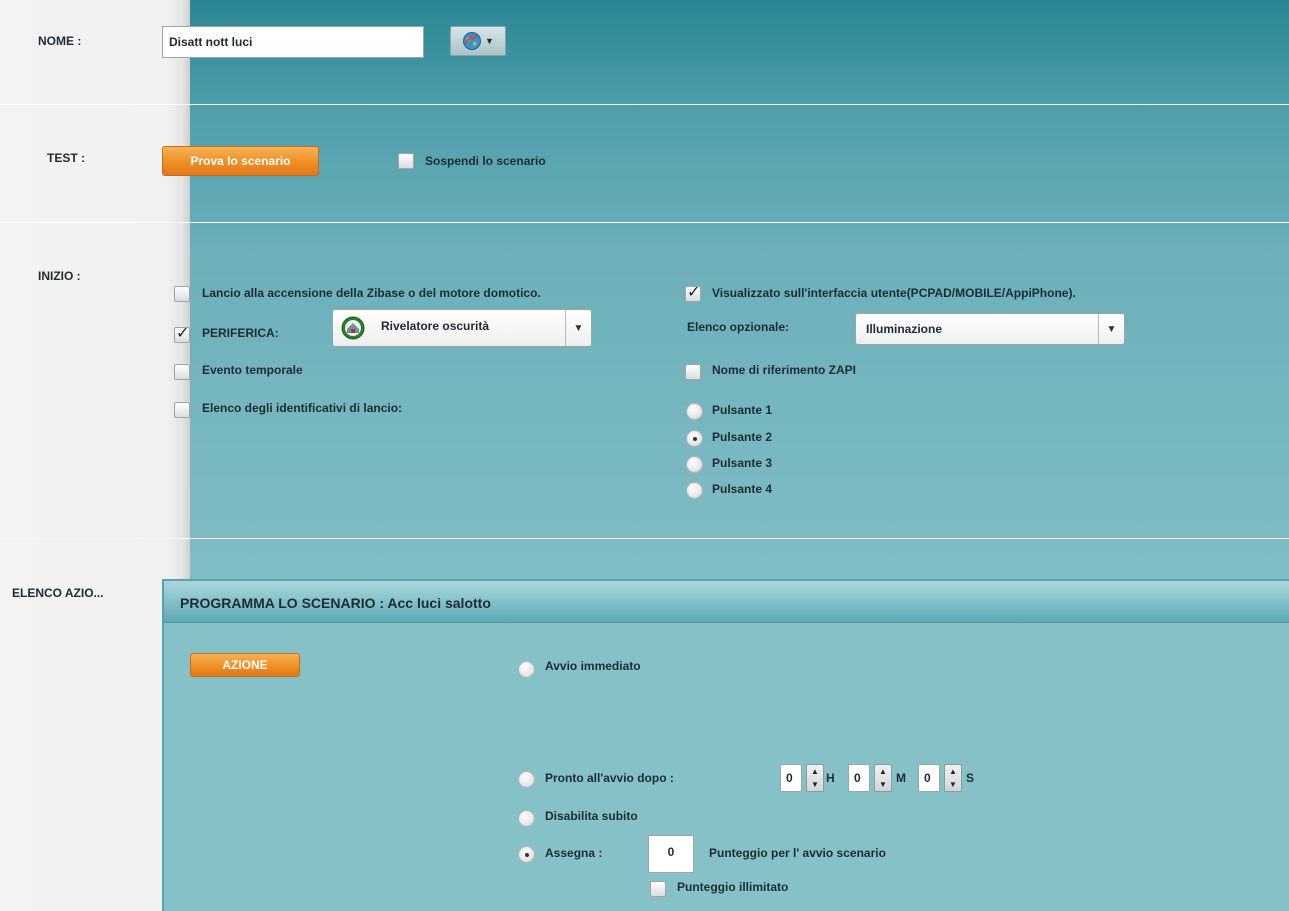  Describe the element at coordinates (182, 410) in the screenshot. I see `launch-ids-checkbox` at that location.